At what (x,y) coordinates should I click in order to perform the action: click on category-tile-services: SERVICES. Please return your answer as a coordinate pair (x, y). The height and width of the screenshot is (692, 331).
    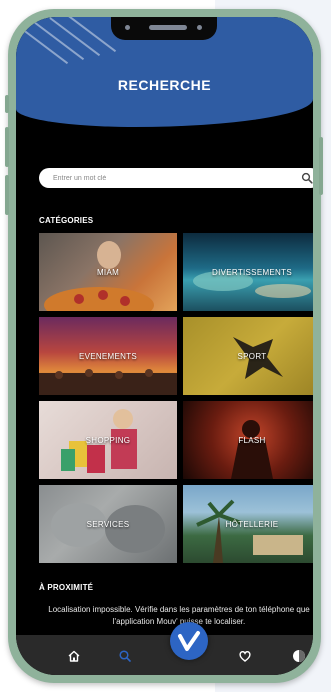
    Looking at the image, I should click on (108, 524).